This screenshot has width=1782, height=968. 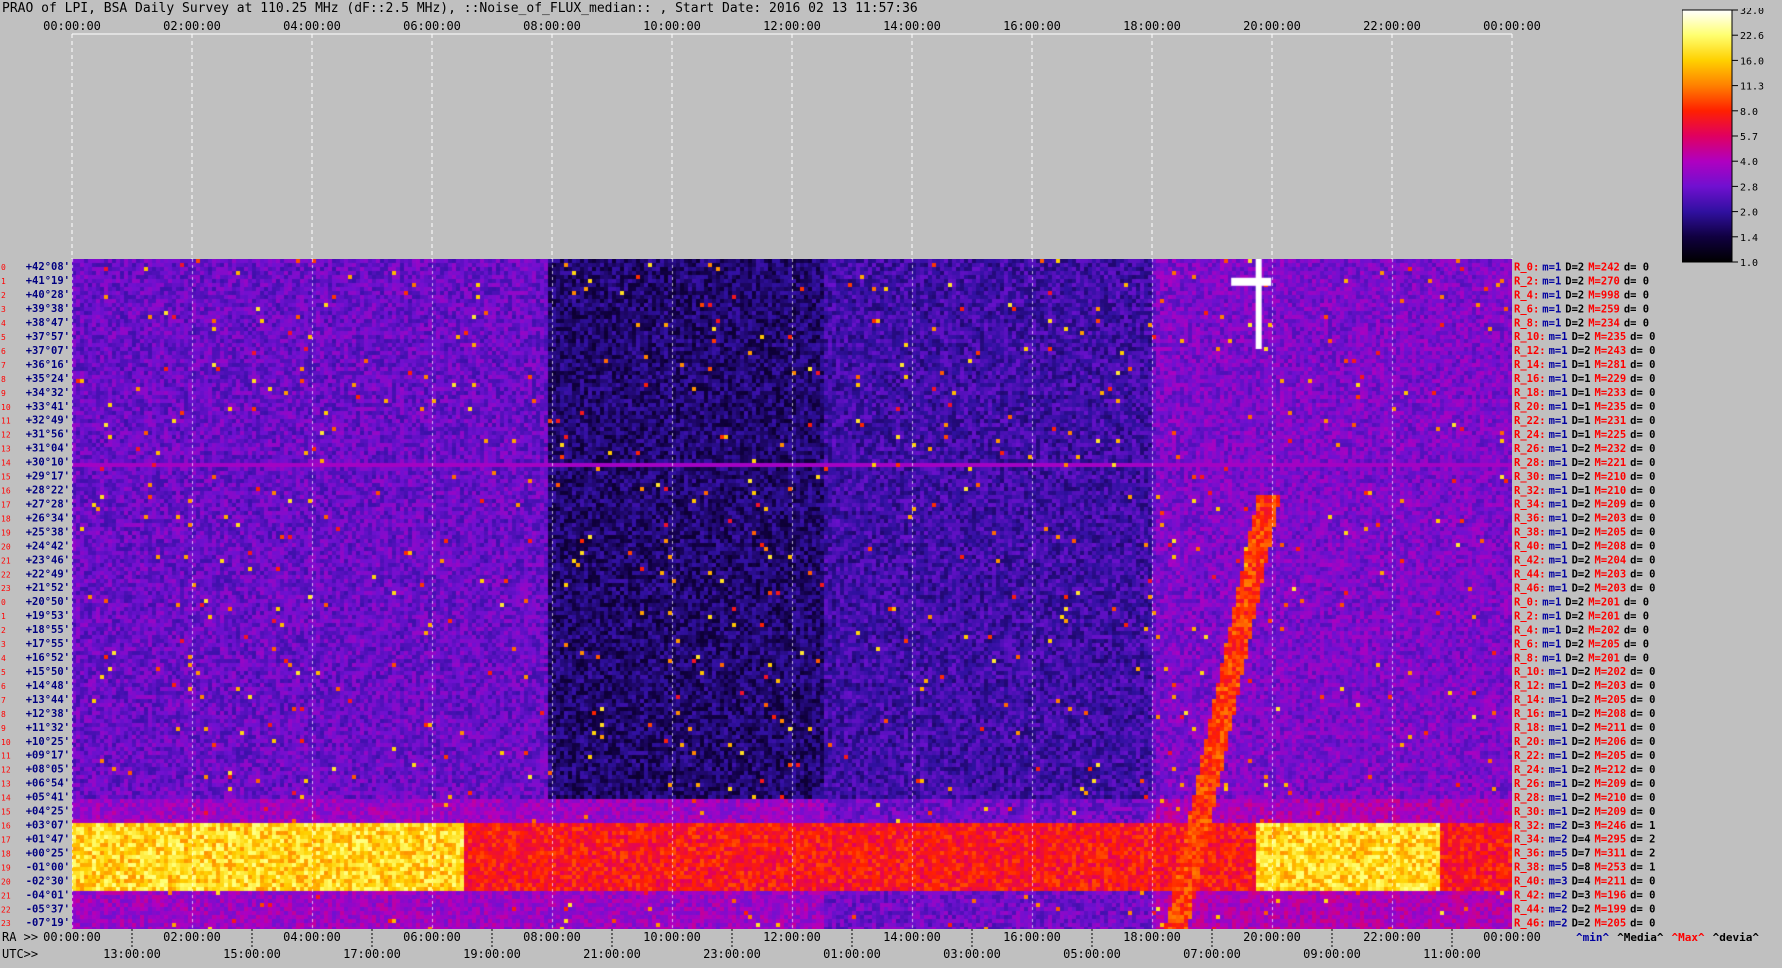 I want to click on beam-stat-row: R_4: m=1 D=2 M=998 d= 0, so click(x=1581, y=295).